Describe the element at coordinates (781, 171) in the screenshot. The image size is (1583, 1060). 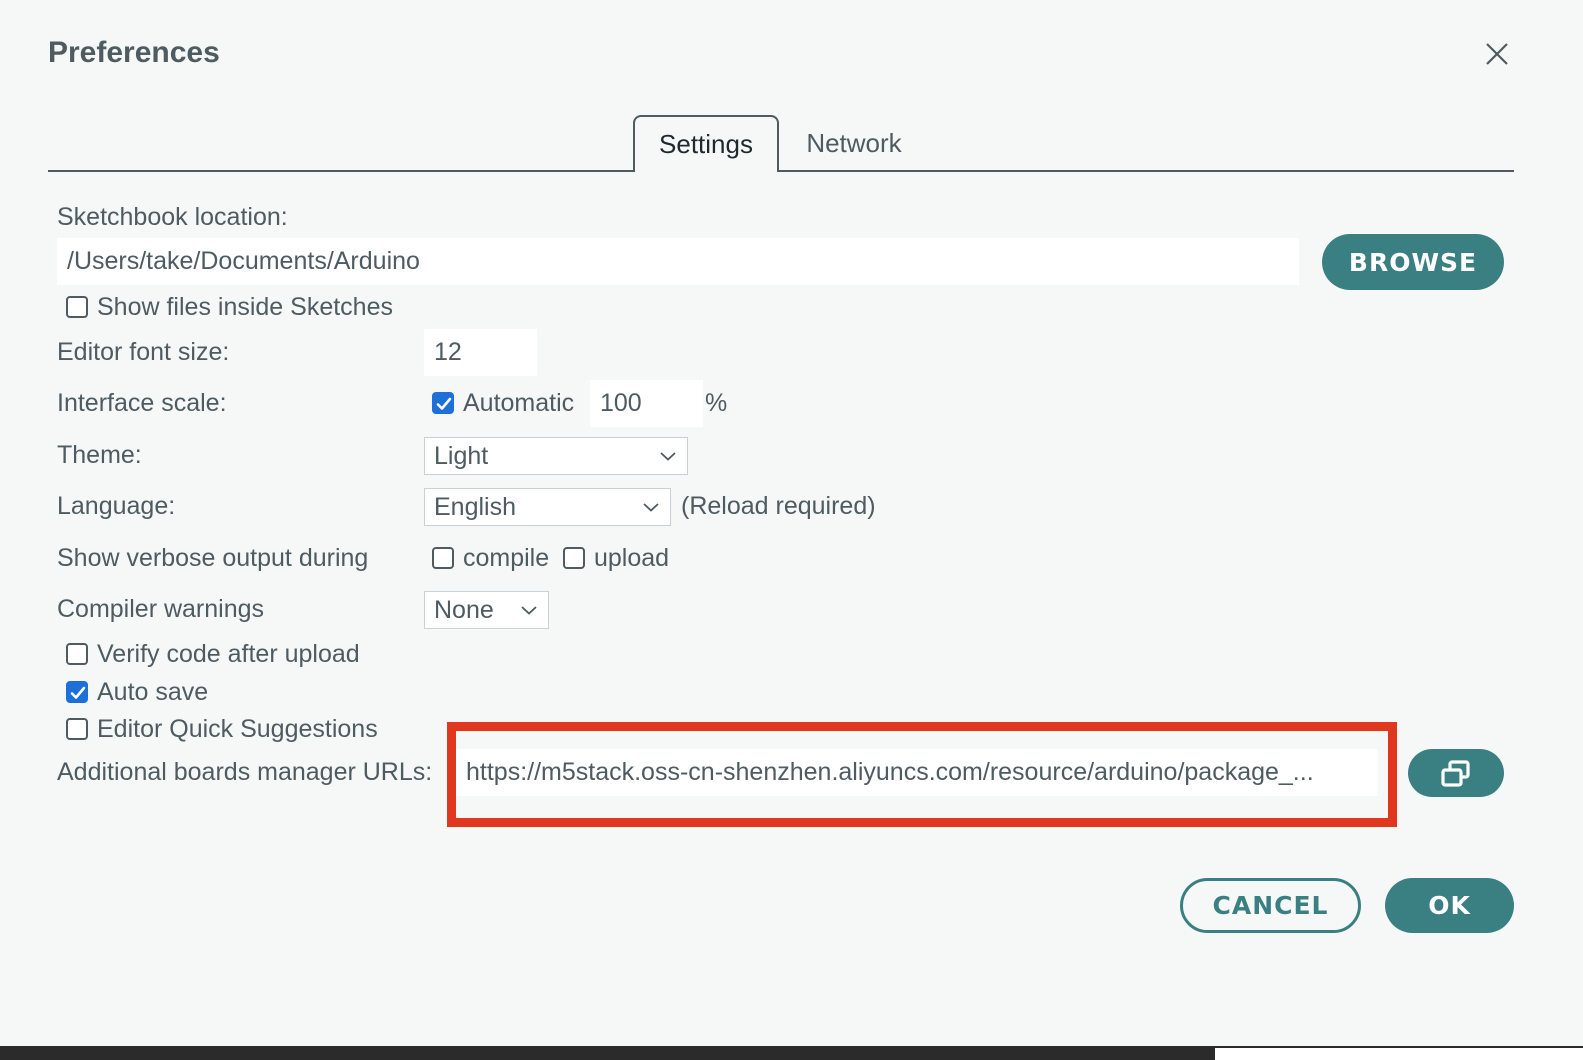
I see `tab-bar-divider` at that location.